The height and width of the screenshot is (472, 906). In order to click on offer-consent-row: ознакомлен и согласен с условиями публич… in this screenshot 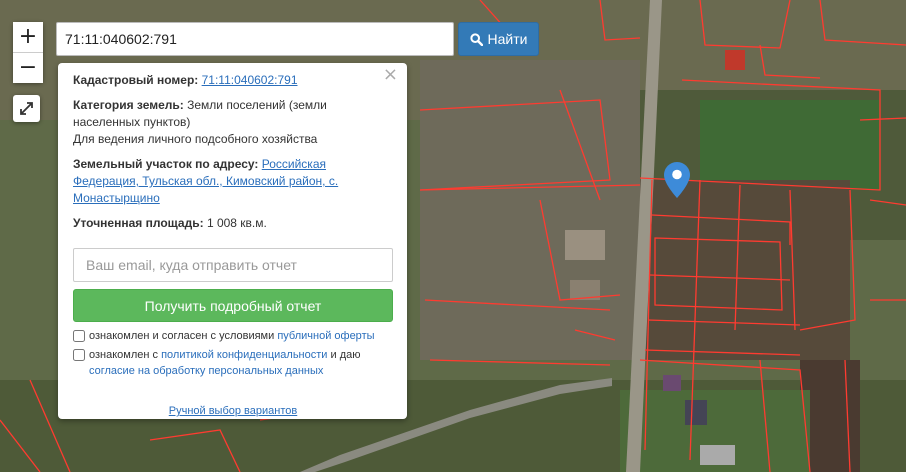, I will do `click(233, 336)`.